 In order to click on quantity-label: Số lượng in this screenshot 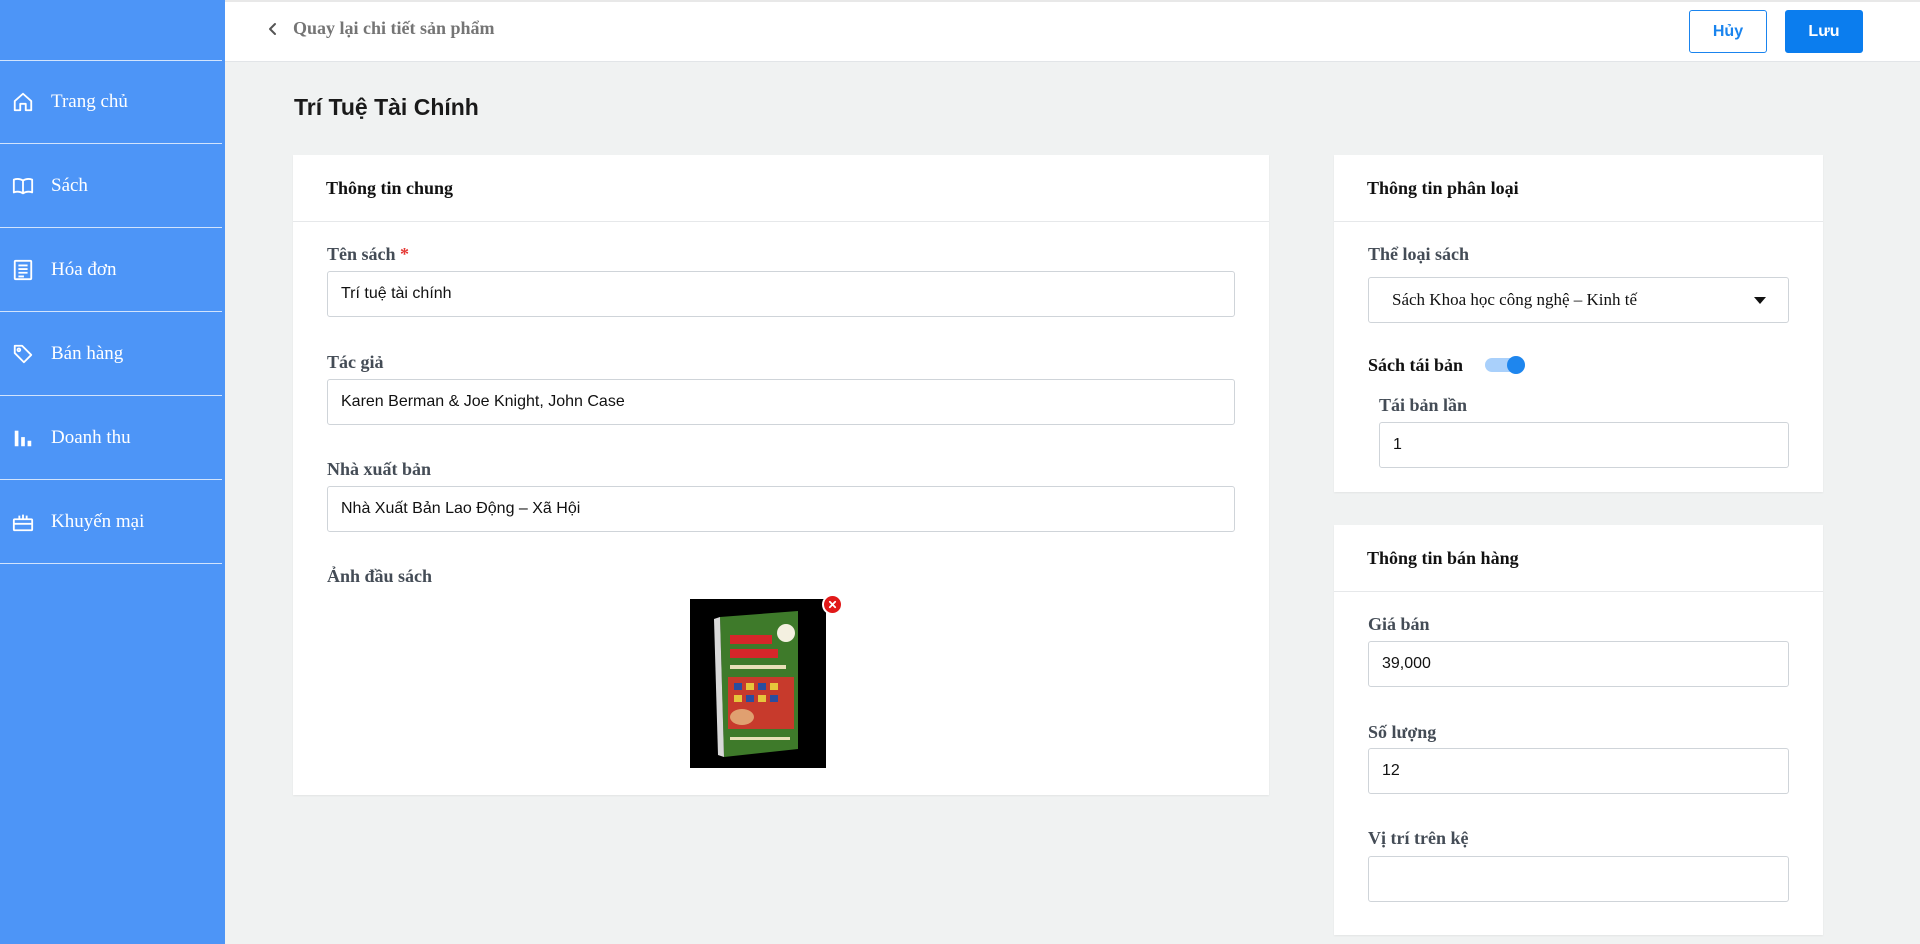, I will do `click(1402, 732)`.